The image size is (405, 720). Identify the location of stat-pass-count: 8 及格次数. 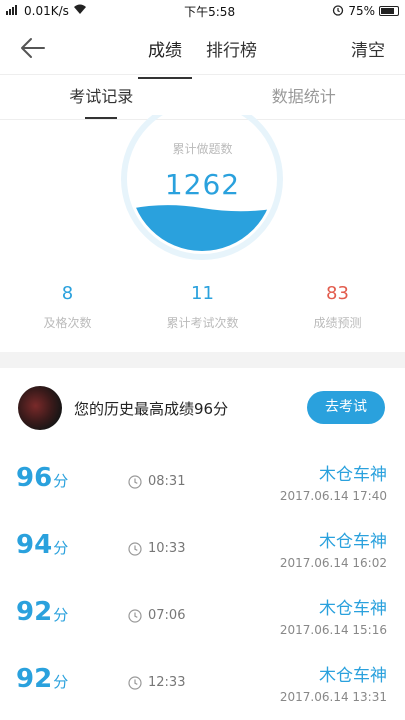
(67, 307).